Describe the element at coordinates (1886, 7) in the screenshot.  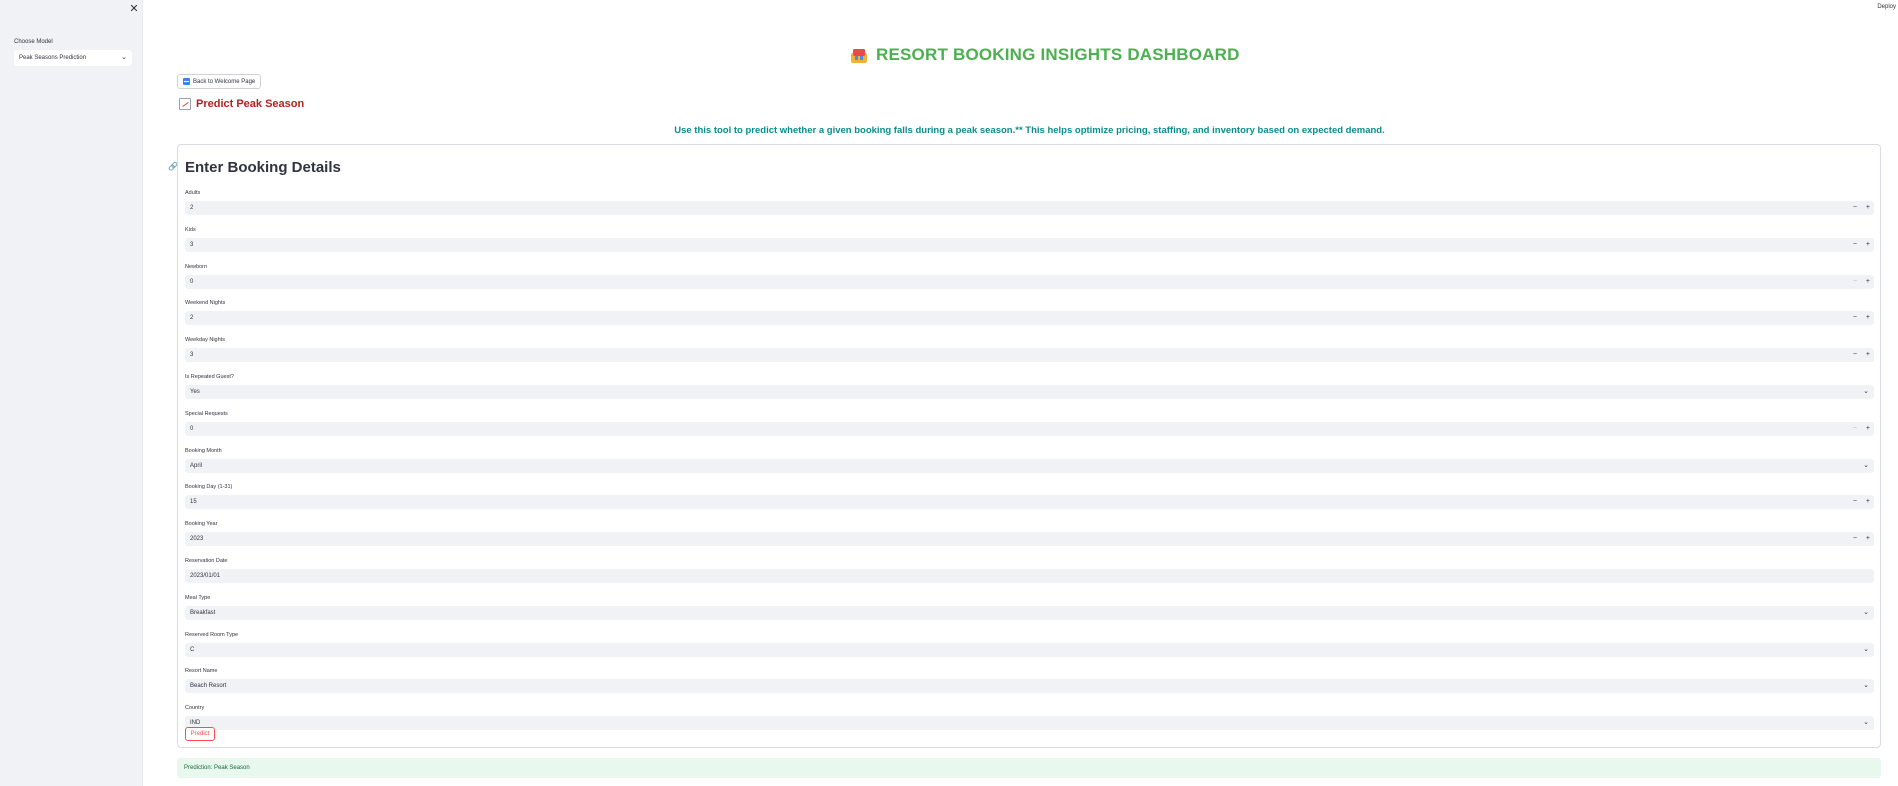
I see `deploy-button: Deploy` at that location.